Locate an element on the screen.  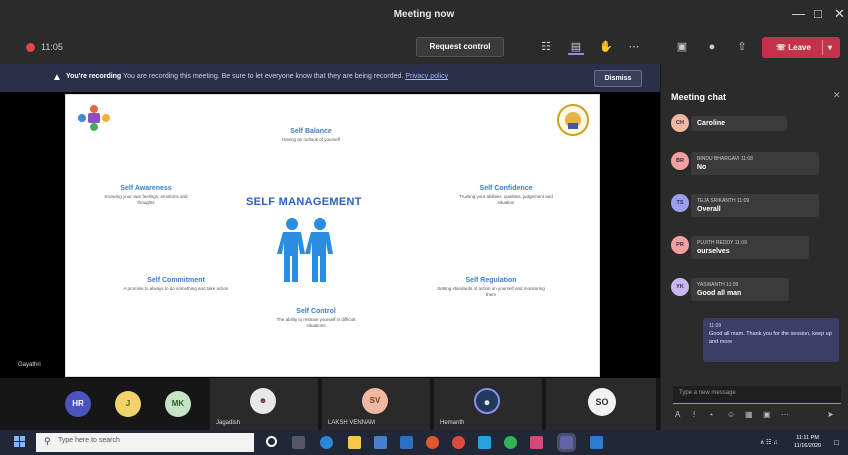
participant-tile: HR J MK is located at coordinates (125, 404).